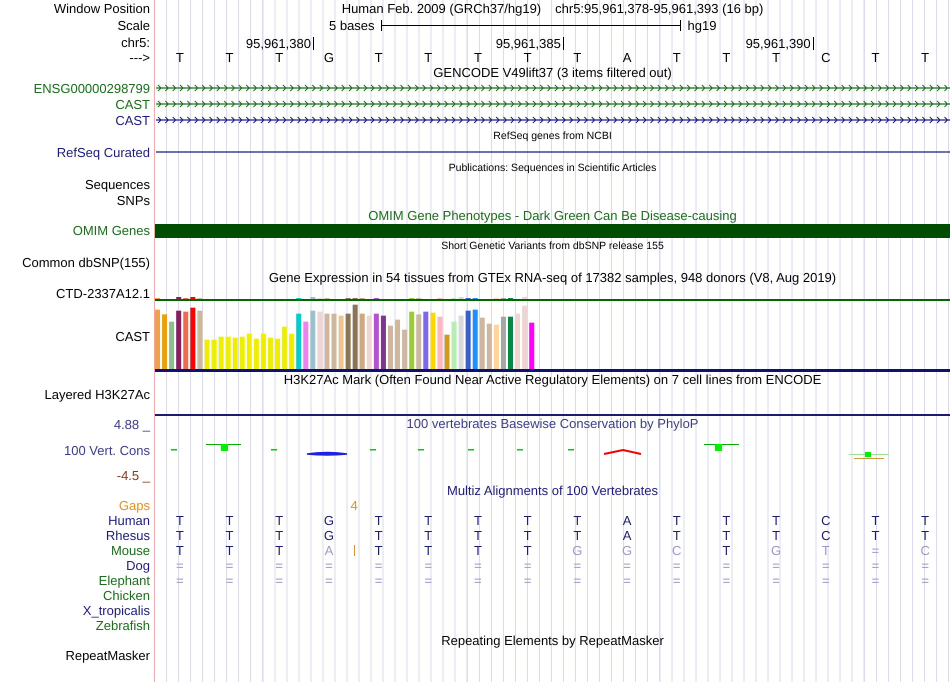  What do you see at coordinates (103, 293) in the screenshot?
I see `track-label: CTD-2337A12.1` at bounding box center [103, 293].